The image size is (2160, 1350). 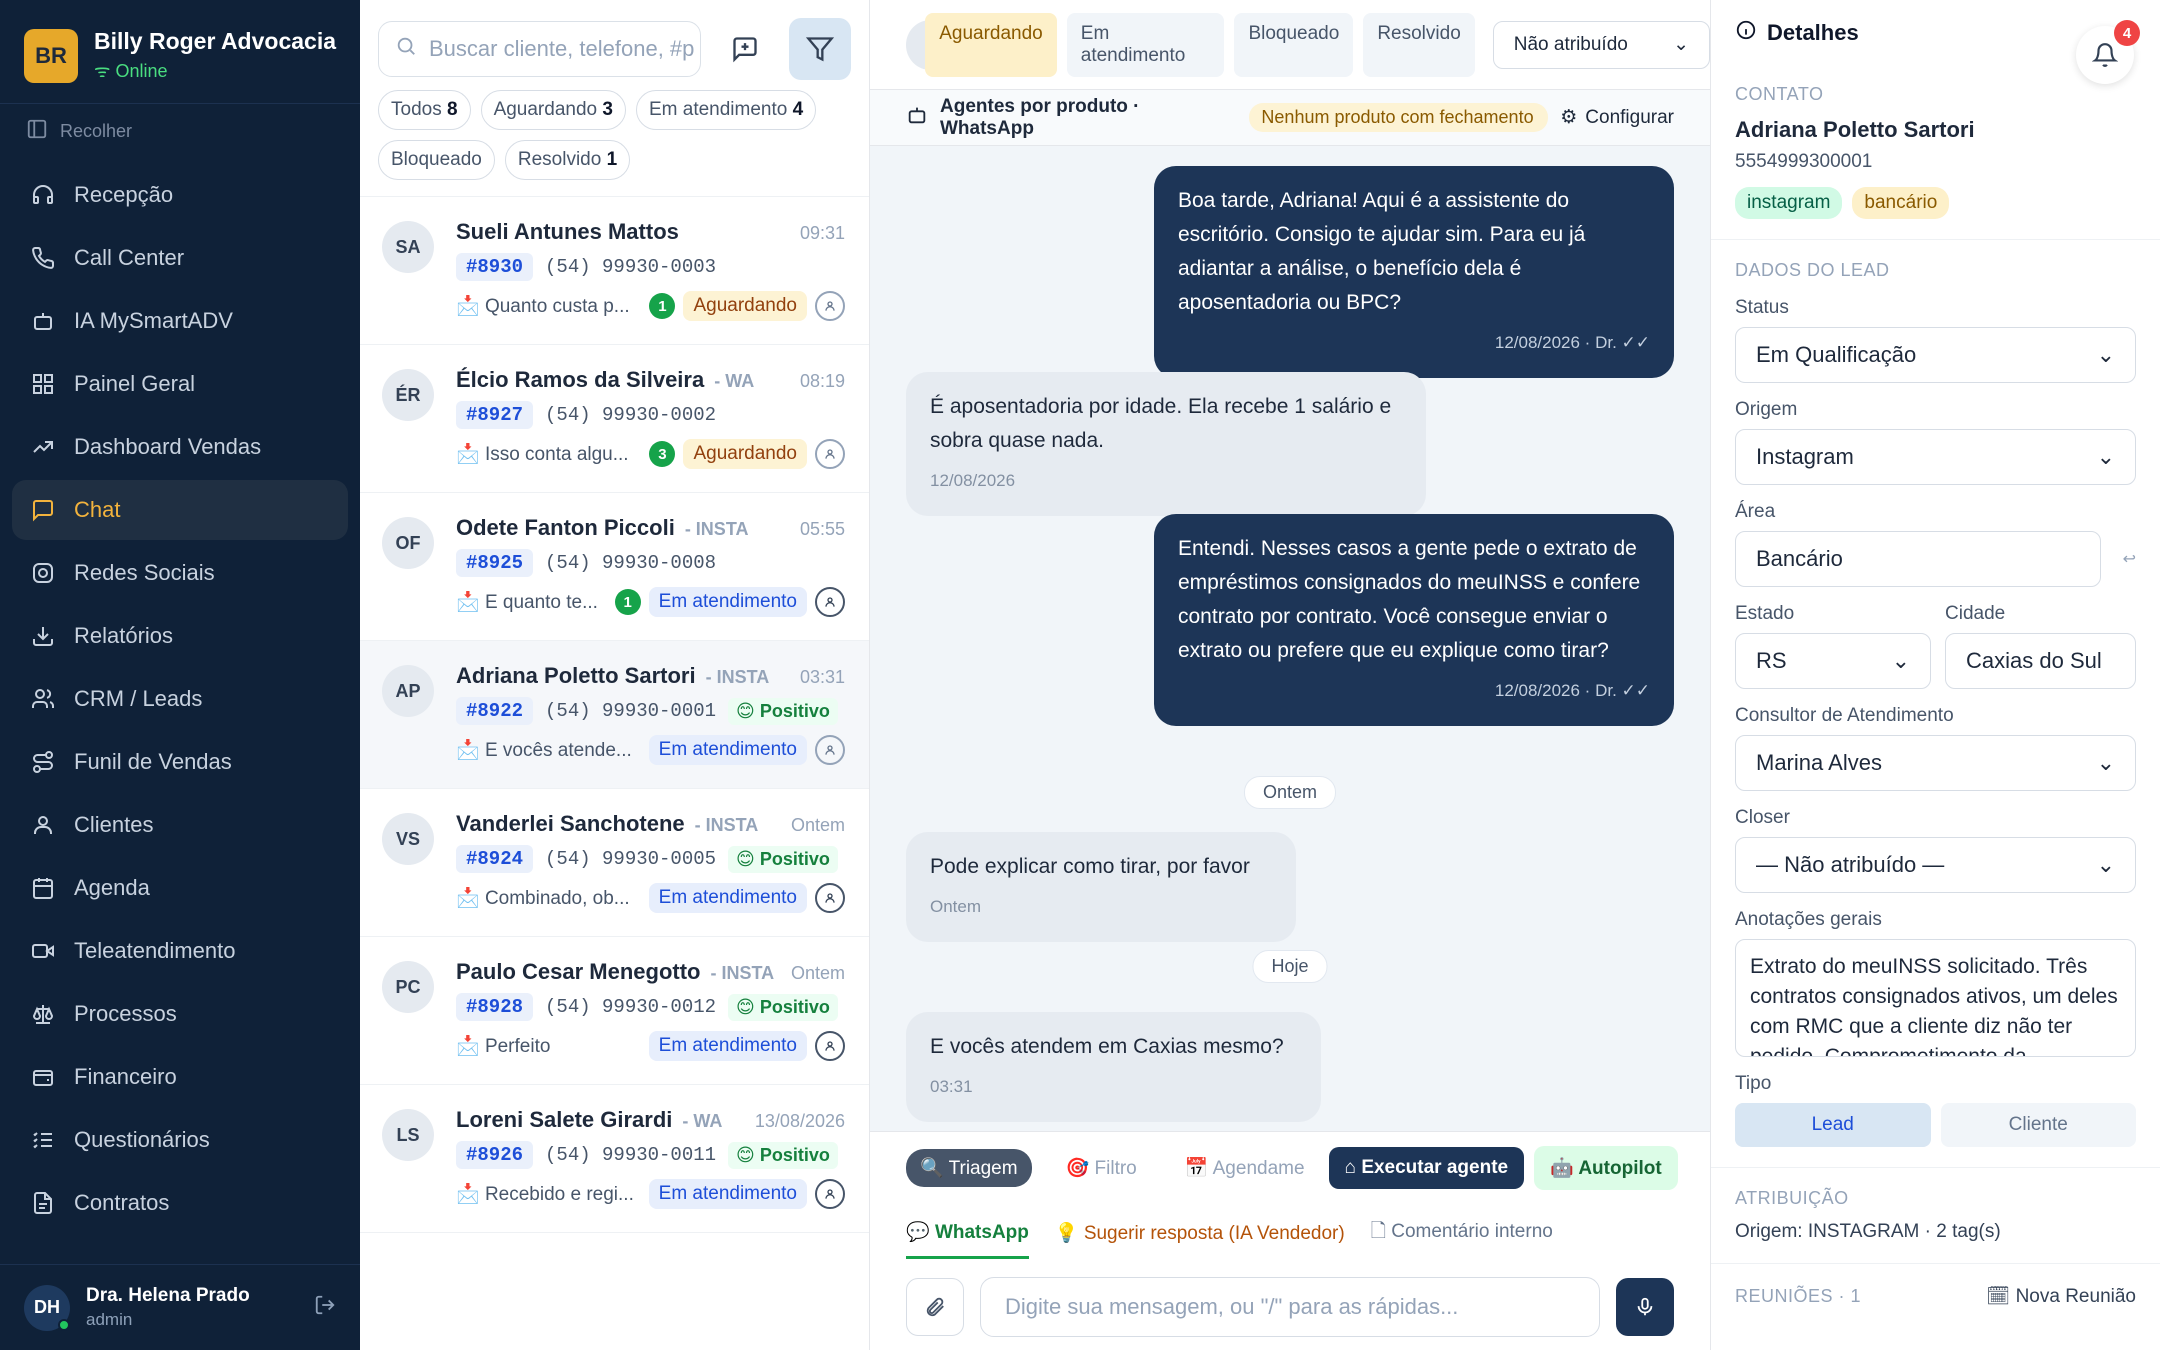 What do you see at coordinates (1617, 117) in the screenshot?
I see `configure-button: ⚙ Configurar` at bounding box center [1617, 117].